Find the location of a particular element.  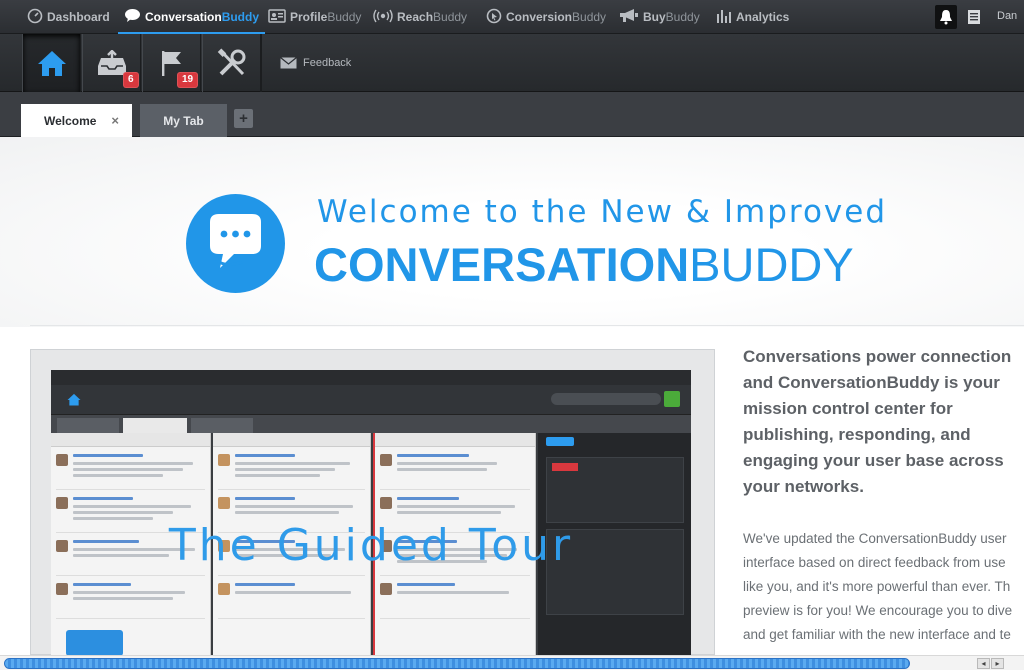

nav-label: Analytics is located at coordinates (763, 17).